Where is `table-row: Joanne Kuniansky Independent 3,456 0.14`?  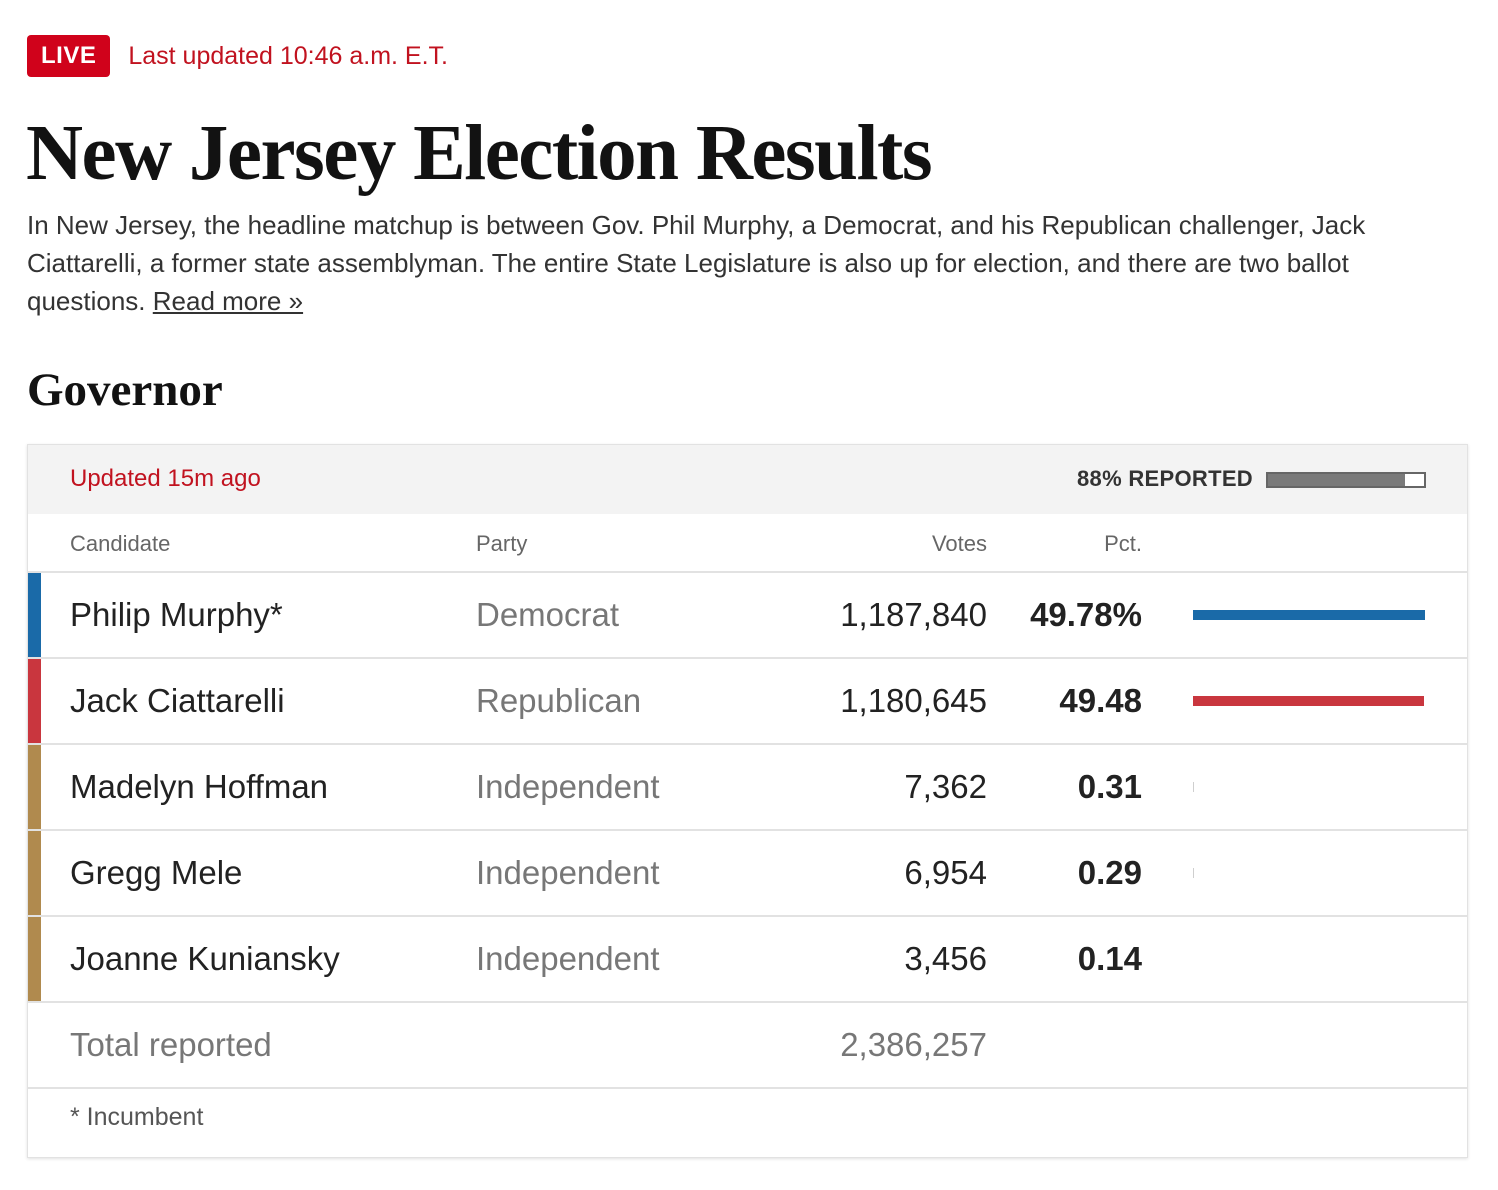 table-row: Joanne Kuniansky Independent 3,456 0.14 is located at coordinates (747, 958).